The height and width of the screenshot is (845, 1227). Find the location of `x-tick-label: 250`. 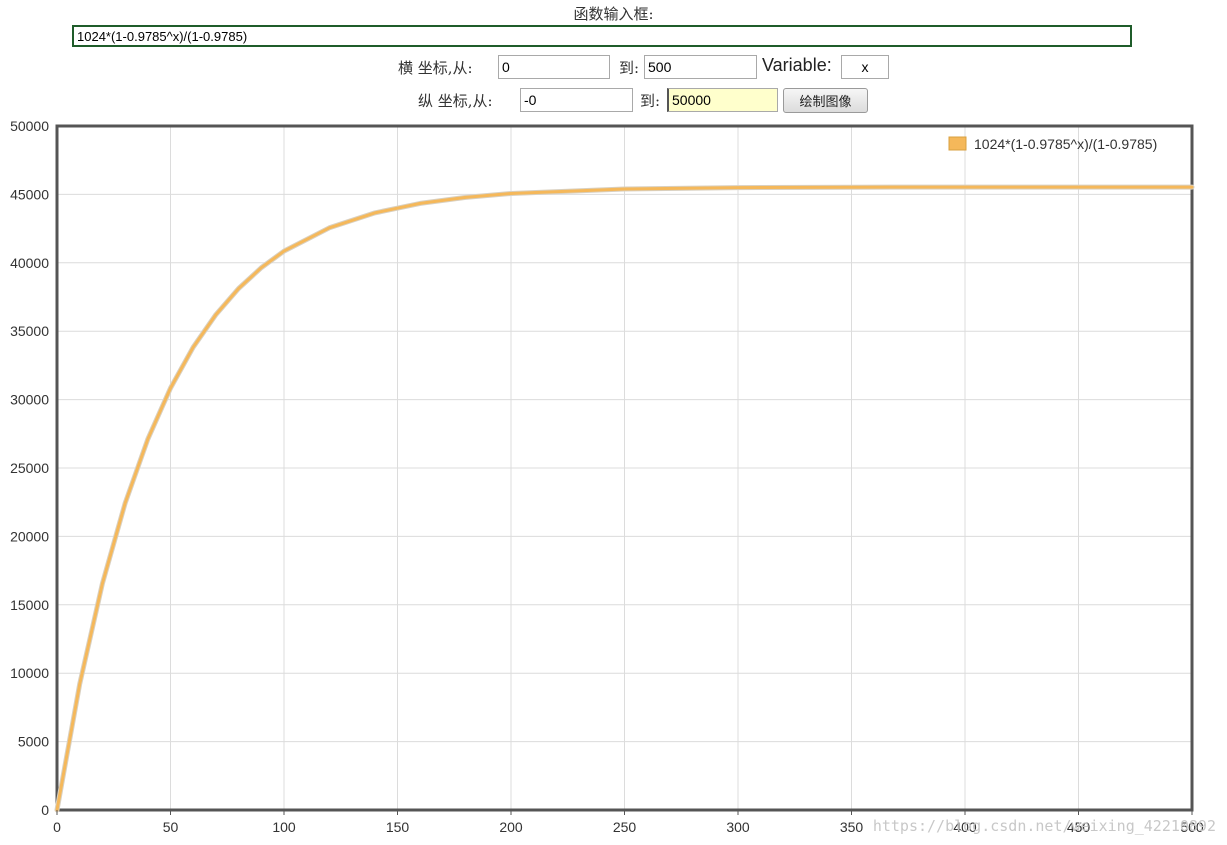

x-tick-label: 250 is located at coordinates (625, 827).